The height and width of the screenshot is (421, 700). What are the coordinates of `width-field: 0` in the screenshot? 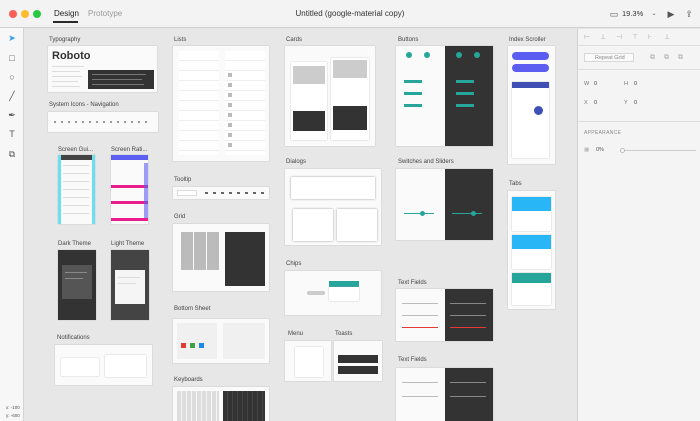 It's located at (595, 84).